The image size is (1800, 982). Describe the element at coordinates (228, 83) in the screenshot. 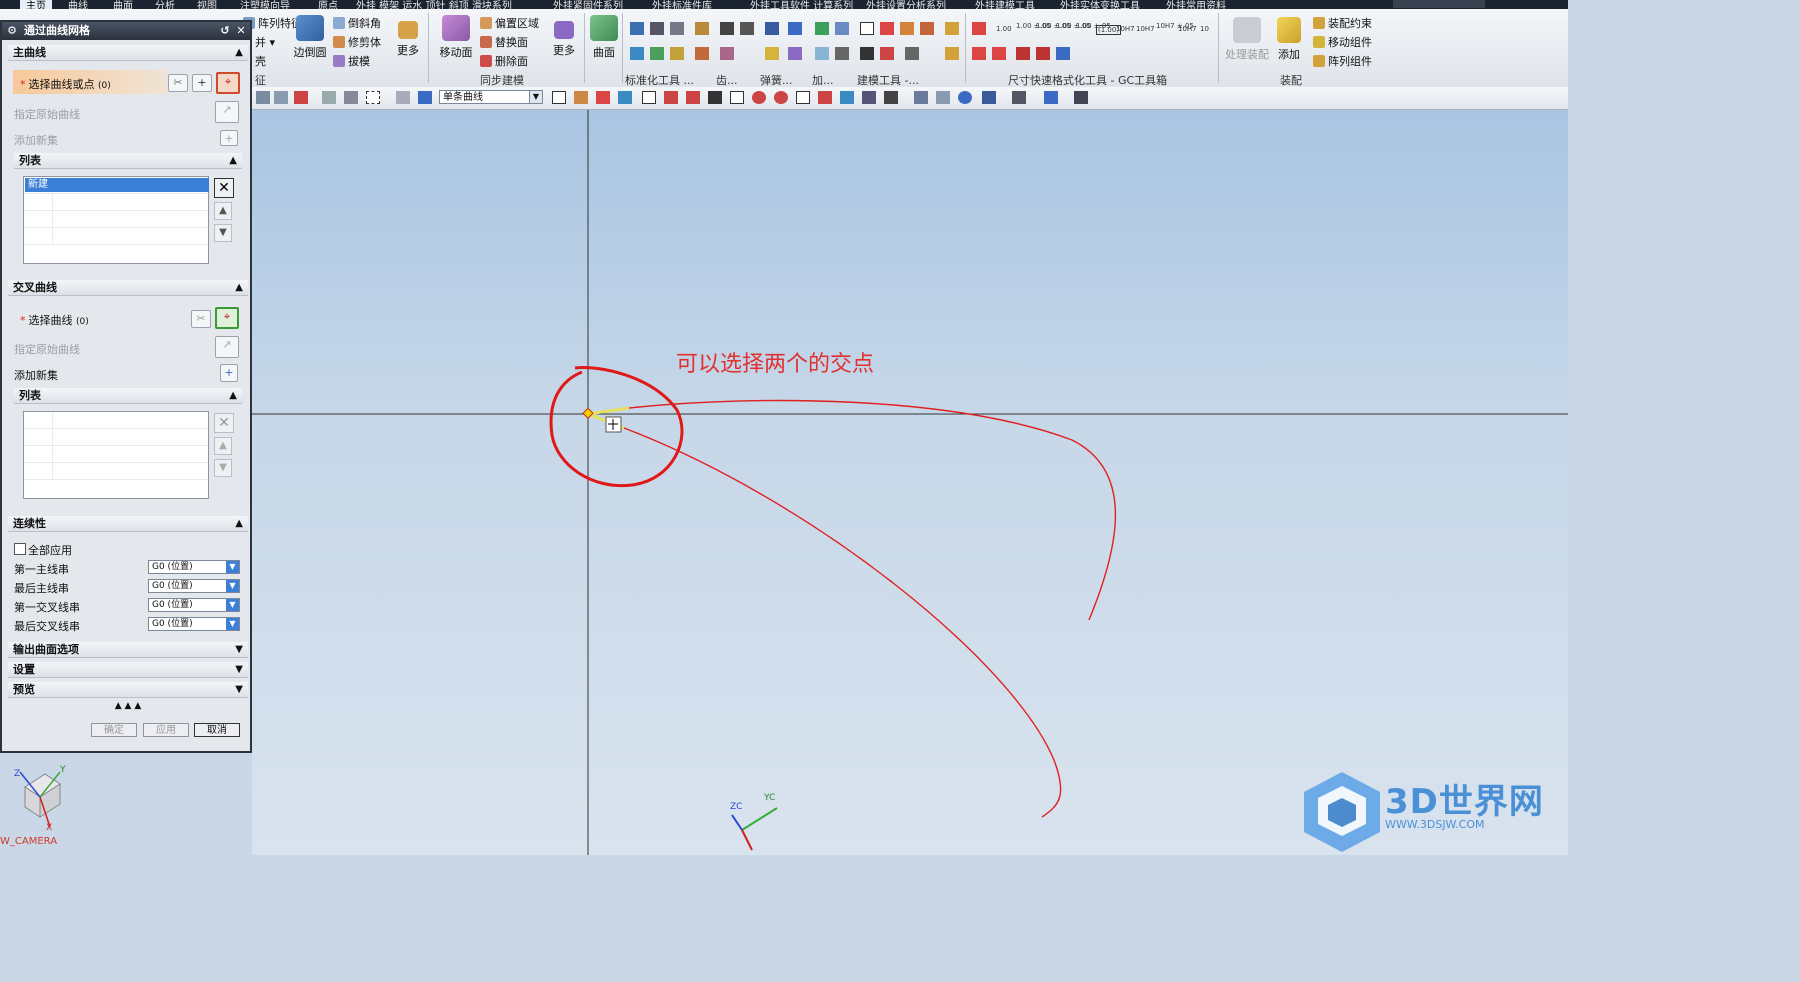

I see `curve-pick-icon: ⌖` at that location.